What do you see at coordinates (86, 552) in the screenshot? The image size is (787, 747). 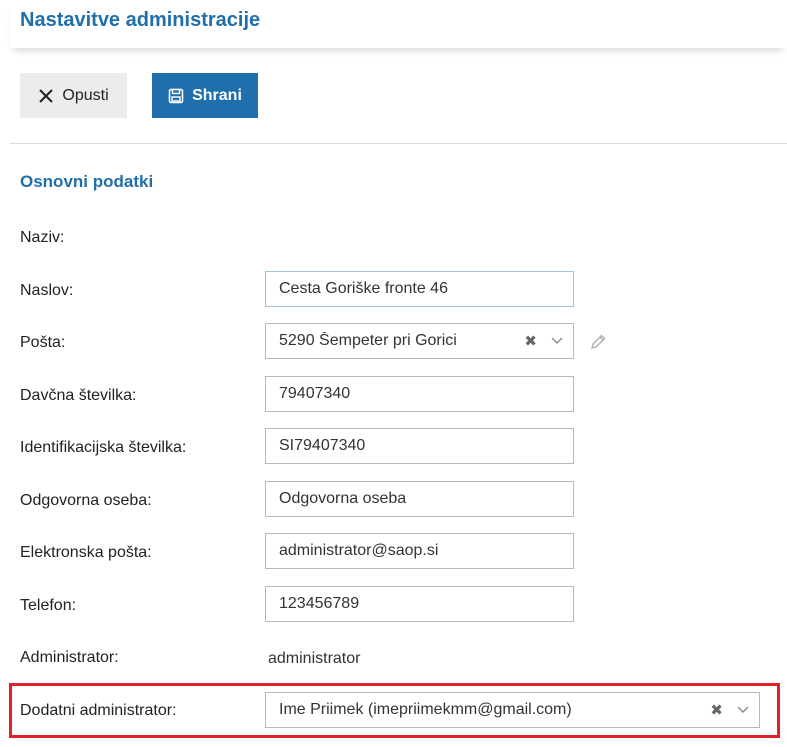 I see `email-label: Elektronska pošta:` at bounding box center [86, 552].